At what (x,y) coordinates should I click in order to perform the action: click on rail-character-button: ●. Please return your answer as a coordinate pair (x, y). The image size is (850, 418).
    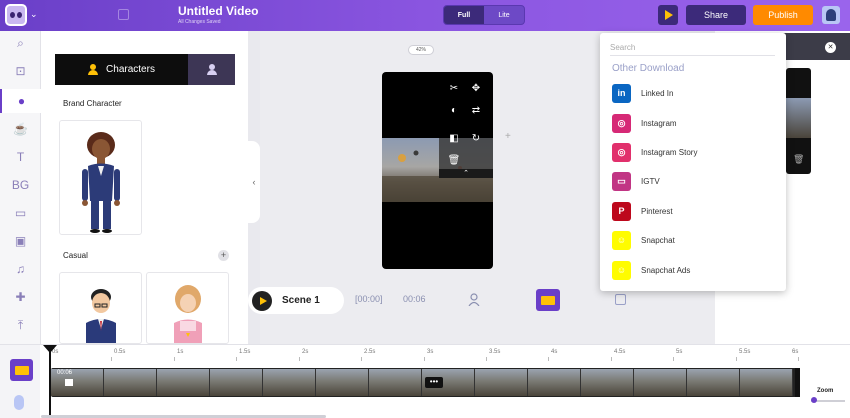
    Looking at the image, I should click on (20, 101).